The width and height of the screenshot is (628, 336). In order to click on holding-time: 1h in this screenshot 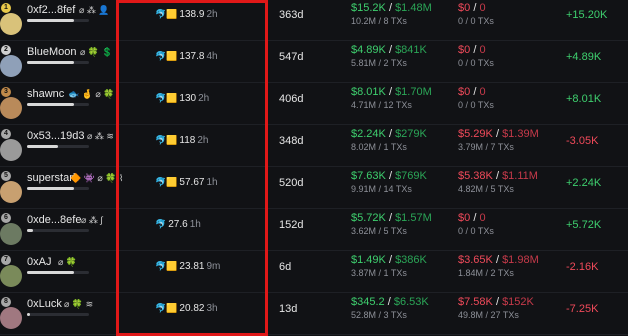, I will do `click(212, 182)`.